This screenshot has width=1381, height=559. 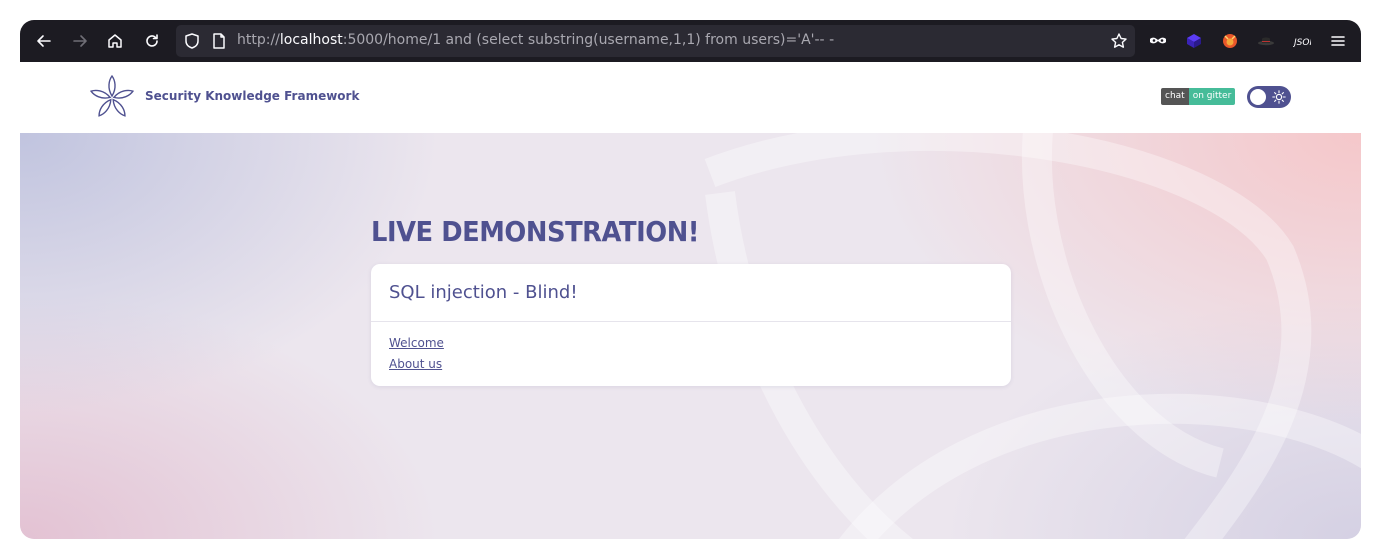 I want to click on back-button, so click(x=44, y=41).